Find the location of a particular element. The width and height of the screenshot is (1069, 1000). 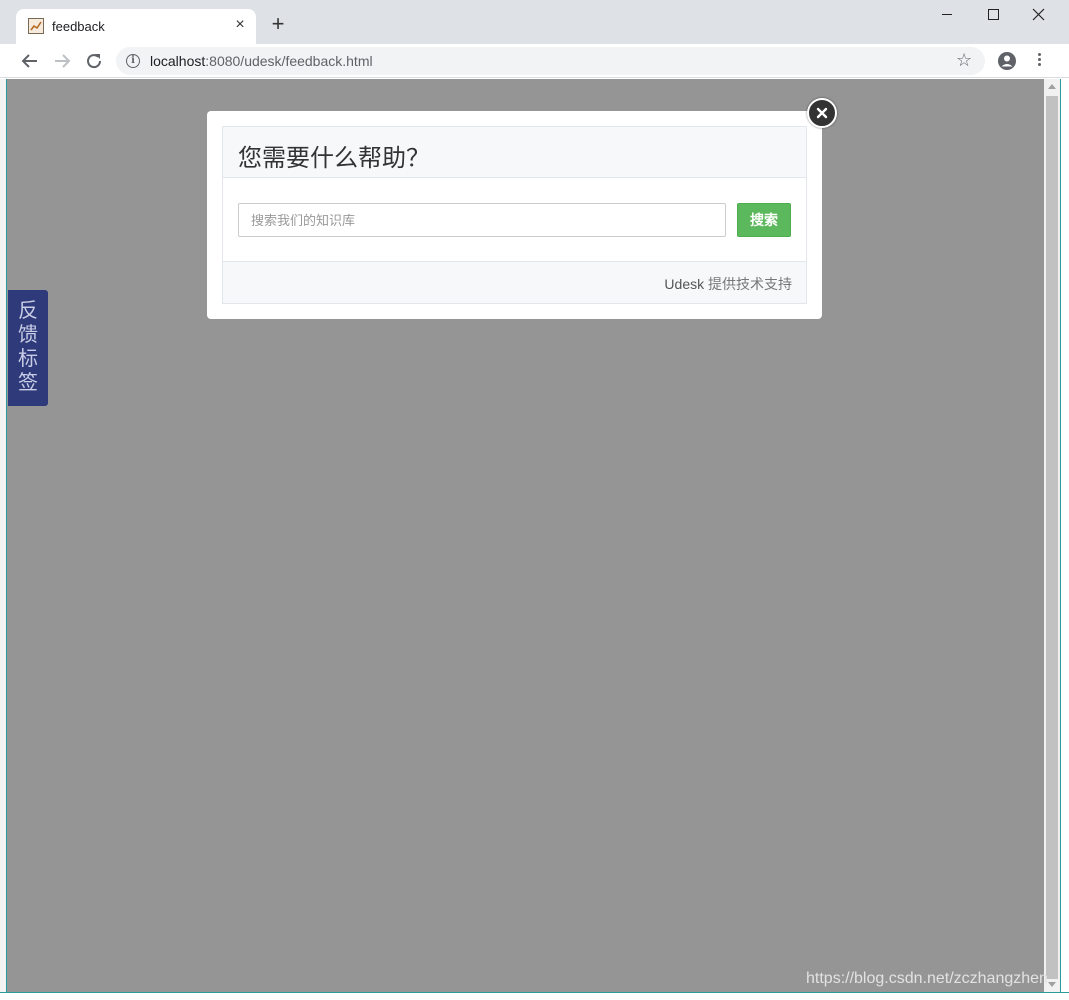

star-icon: ☆ is located at coordinates (964, 60).